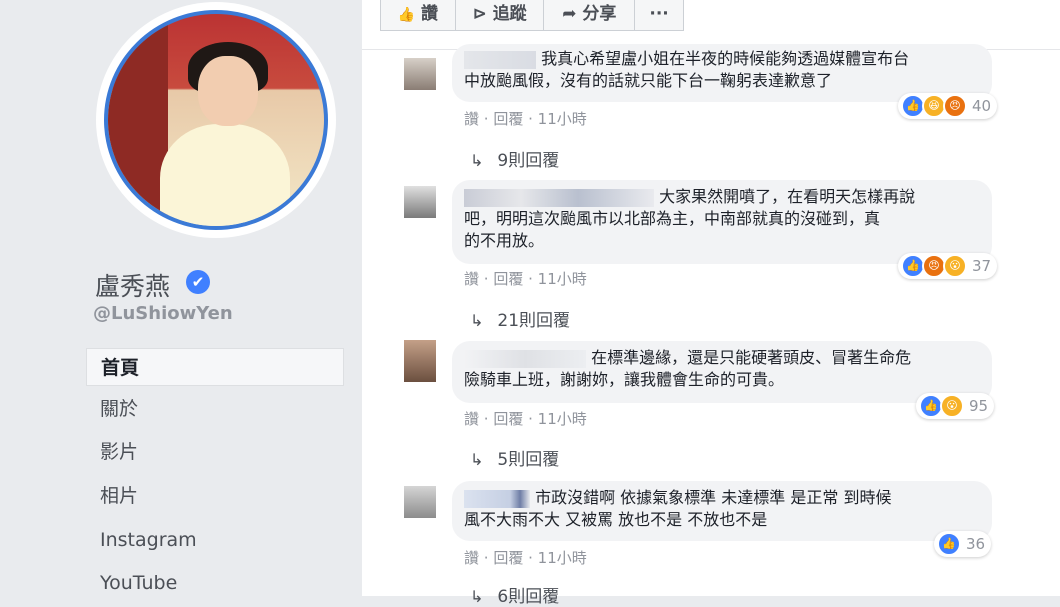  What do you see at coordinates (418, 15) in the screenshot?
I see `like-button: 👍 讚` at bounding box center [418, 15].